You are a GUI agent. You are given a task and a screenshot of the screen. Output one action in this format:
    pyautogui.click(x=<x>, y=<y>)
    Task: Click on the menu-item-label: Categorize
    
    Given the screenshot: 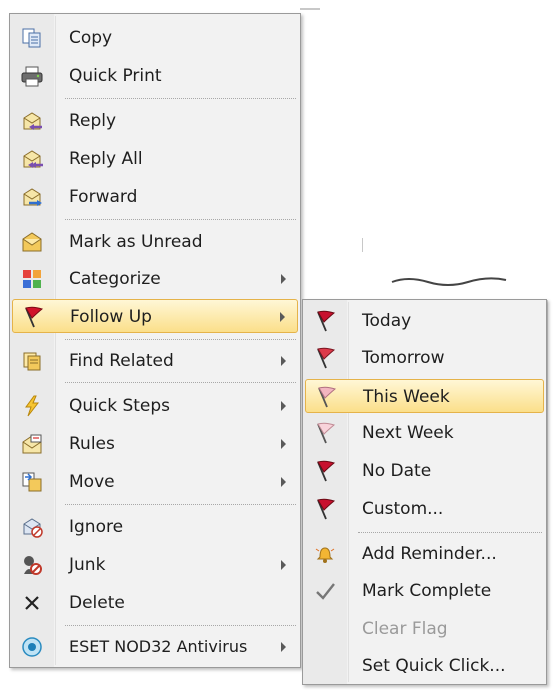 What is the action you would take?
    pyautogui.click(x=115, y=279)
    